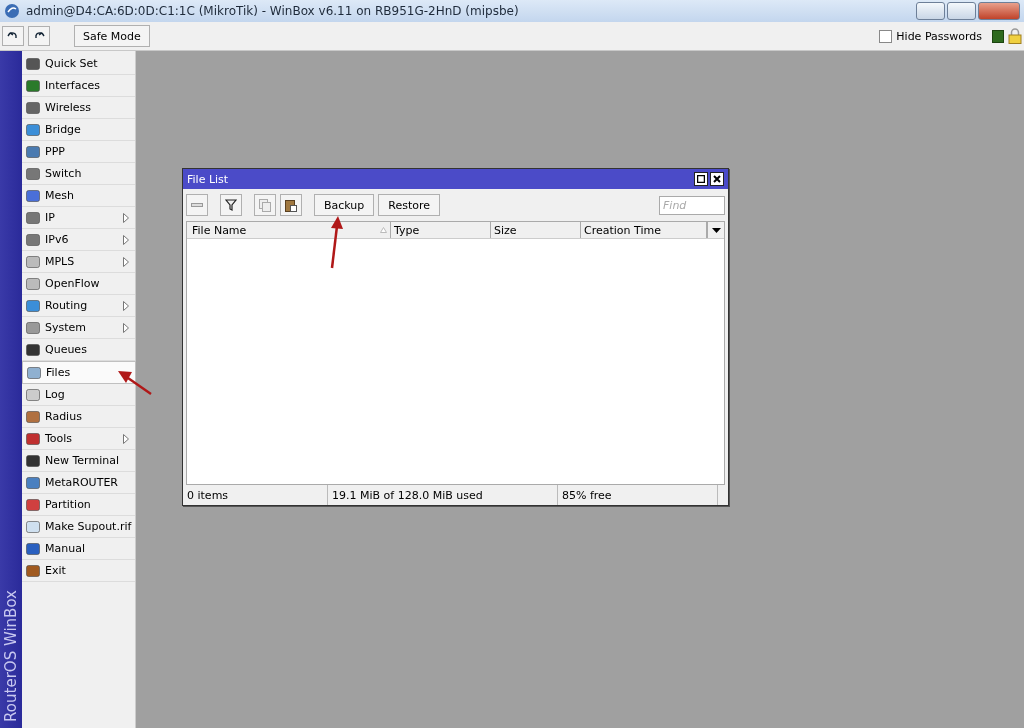  Describe the element at coordinates (1015, 36) in the screenshot. I see `lock-icon` at that location.